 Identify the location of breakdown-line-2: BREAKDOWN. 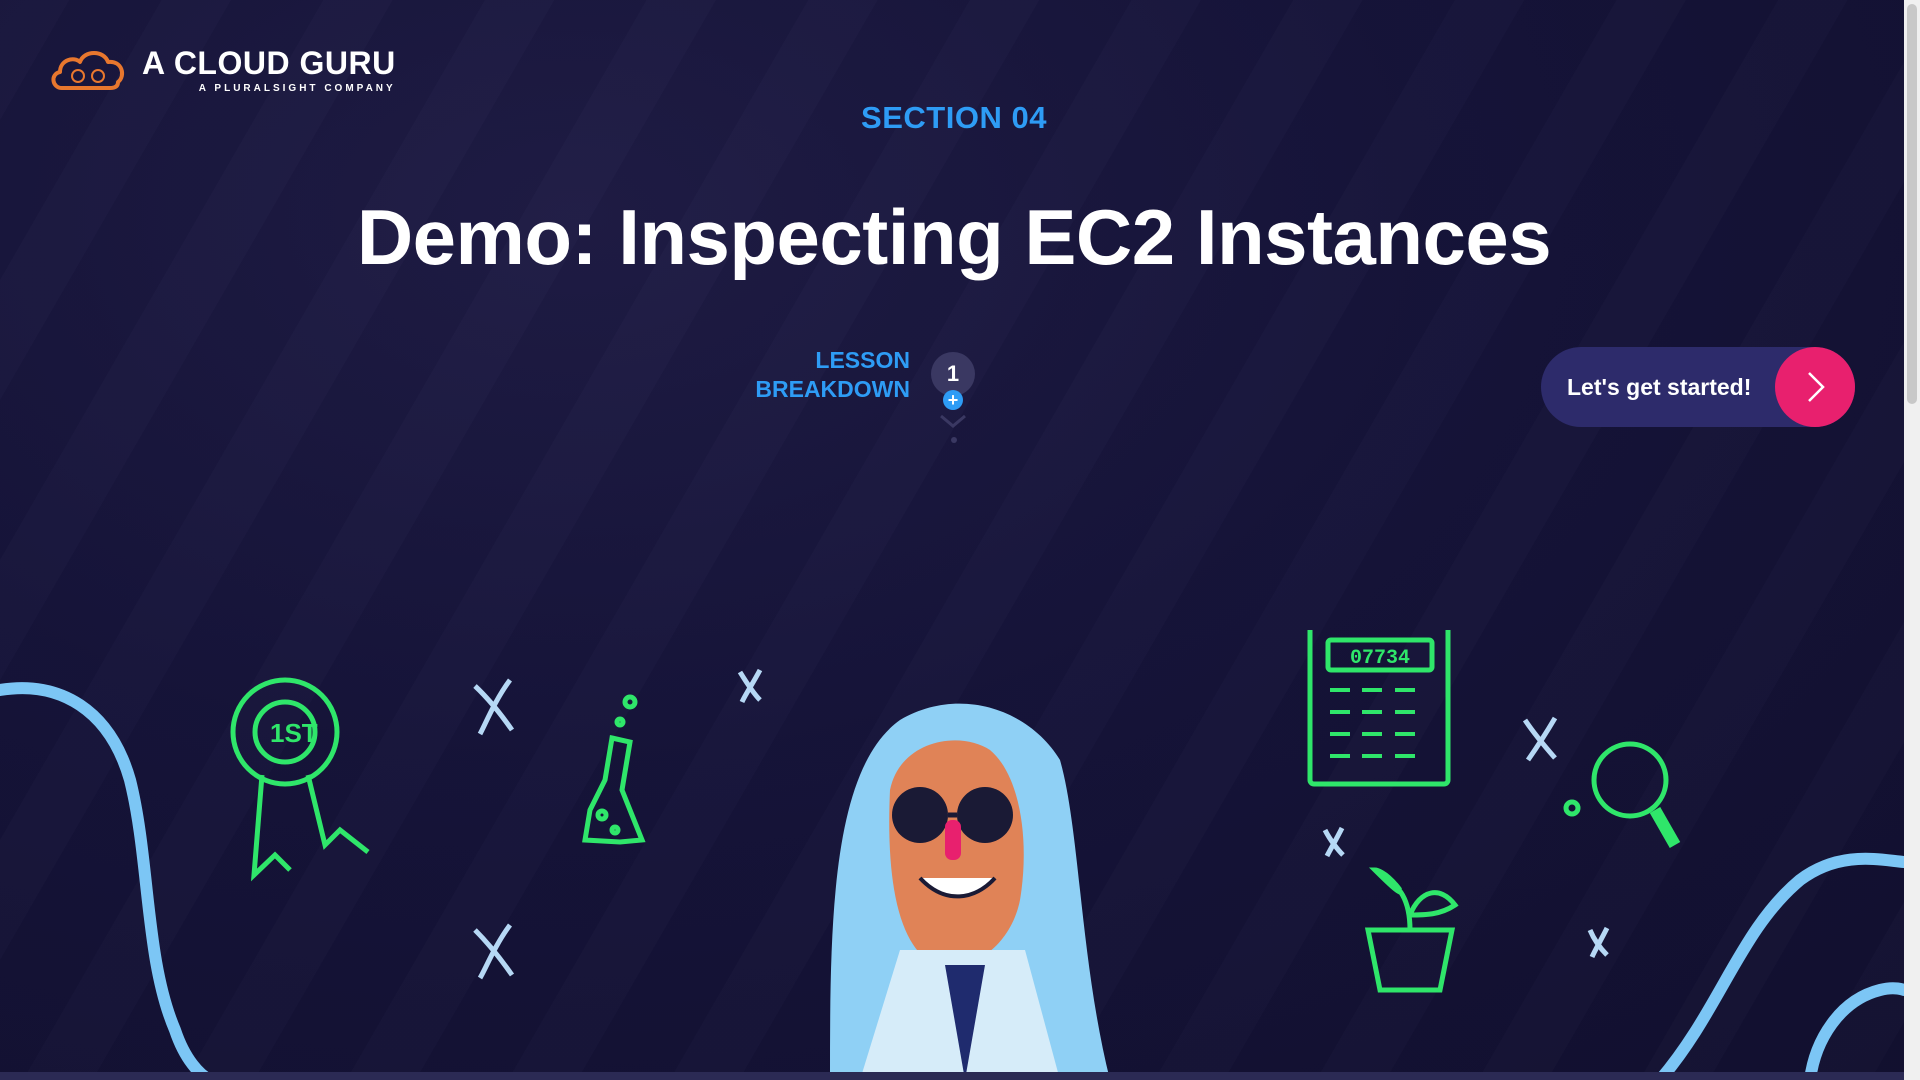
(832, 389).